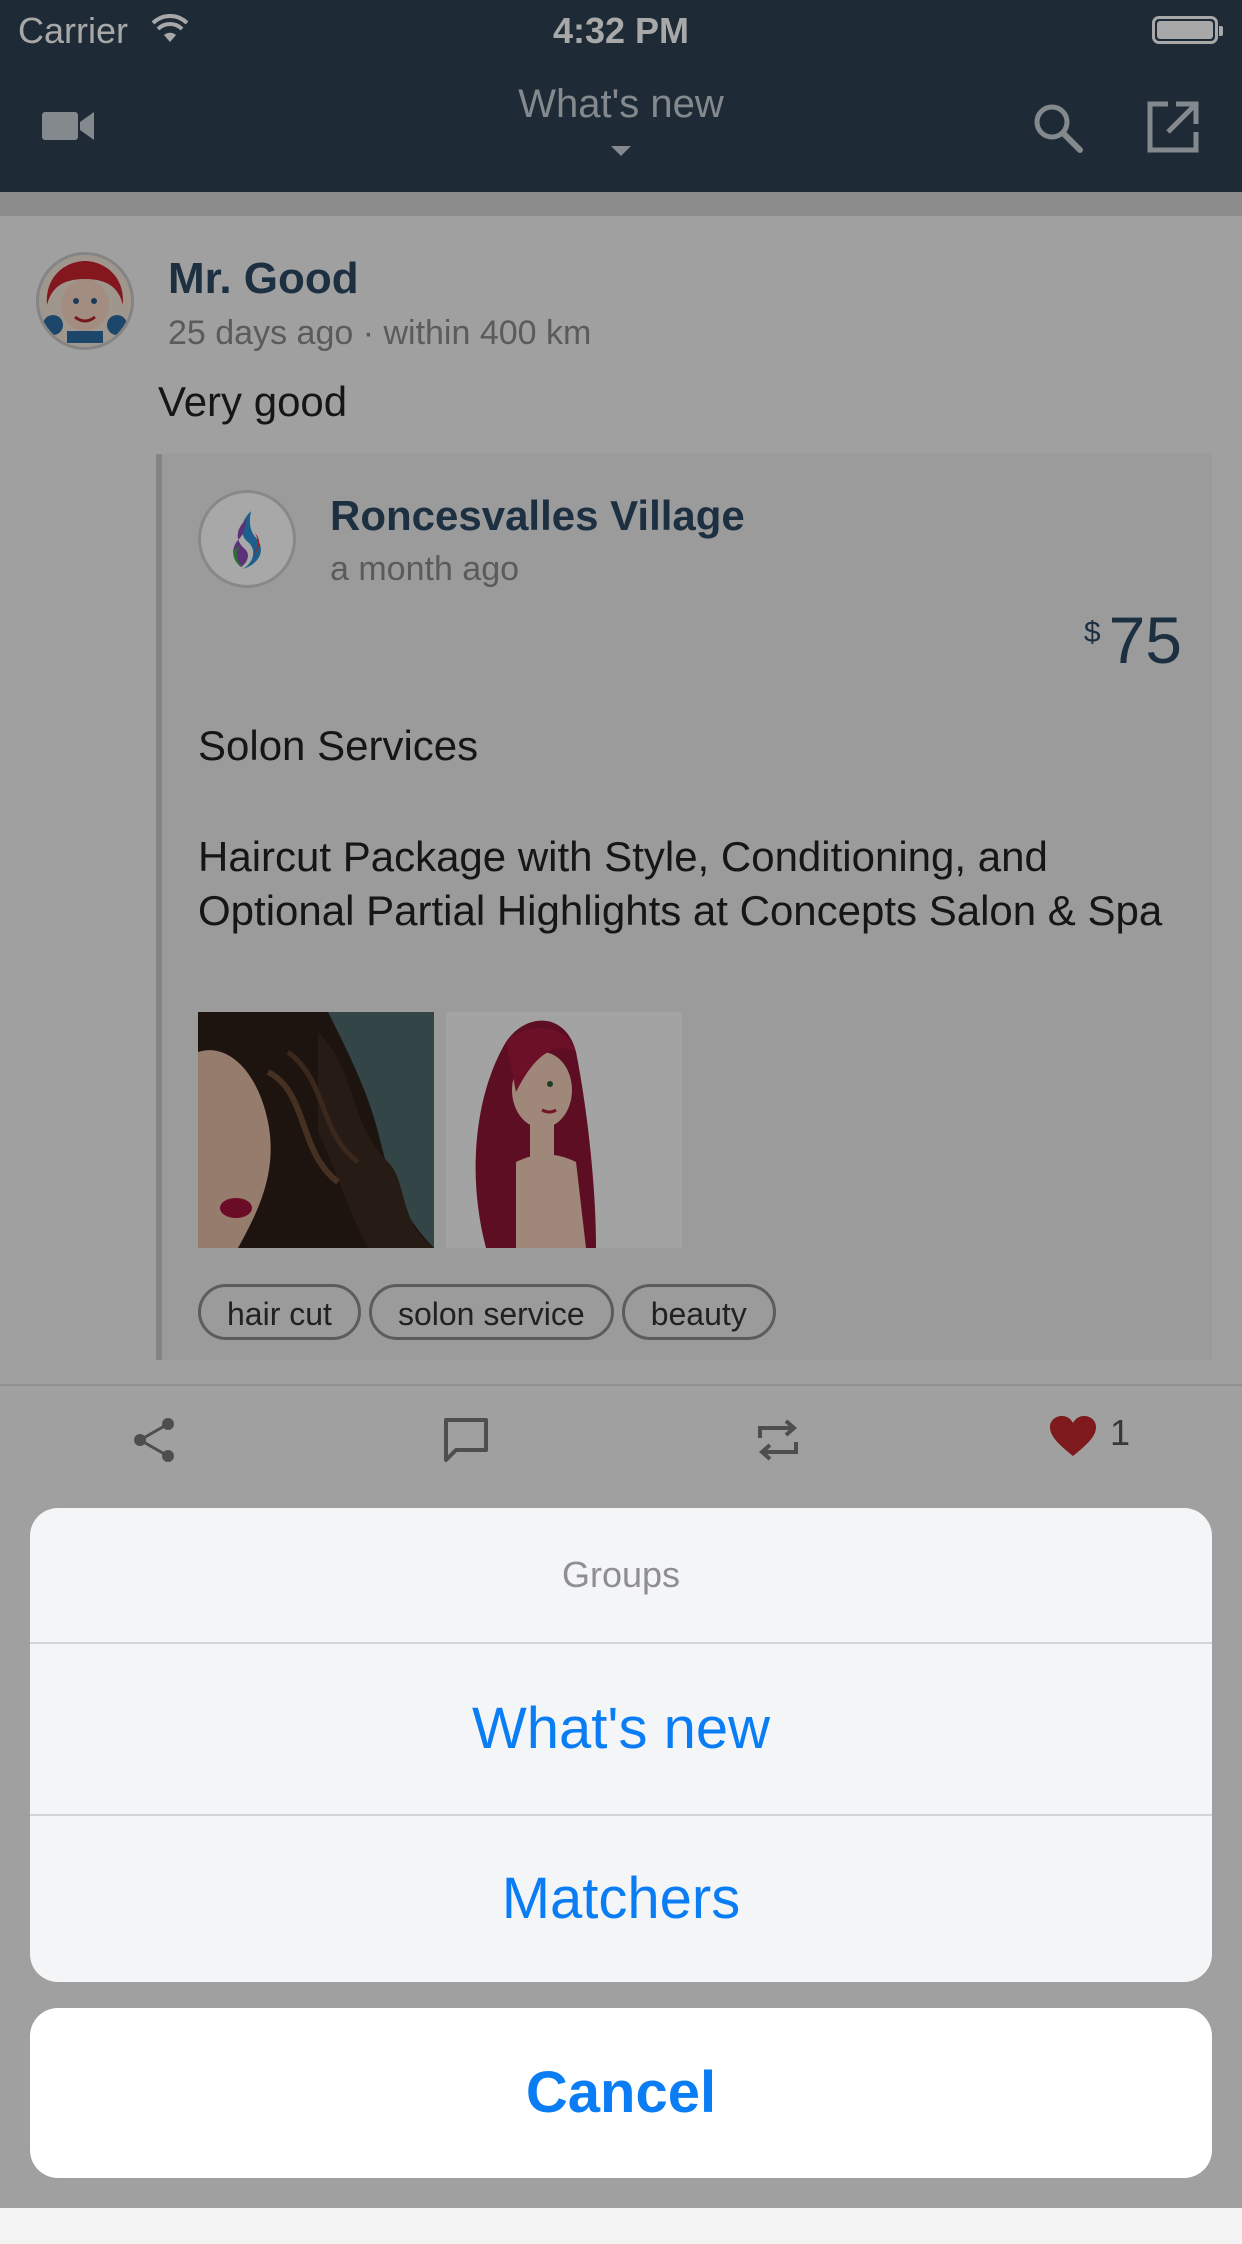 Image resolution: width=1242 pixels, height=2244 pixels. What do you see at coordinates (621, 2093) in the screenshot?
I see `cancel-button: Cancel` at bounding box center [621, 2093].